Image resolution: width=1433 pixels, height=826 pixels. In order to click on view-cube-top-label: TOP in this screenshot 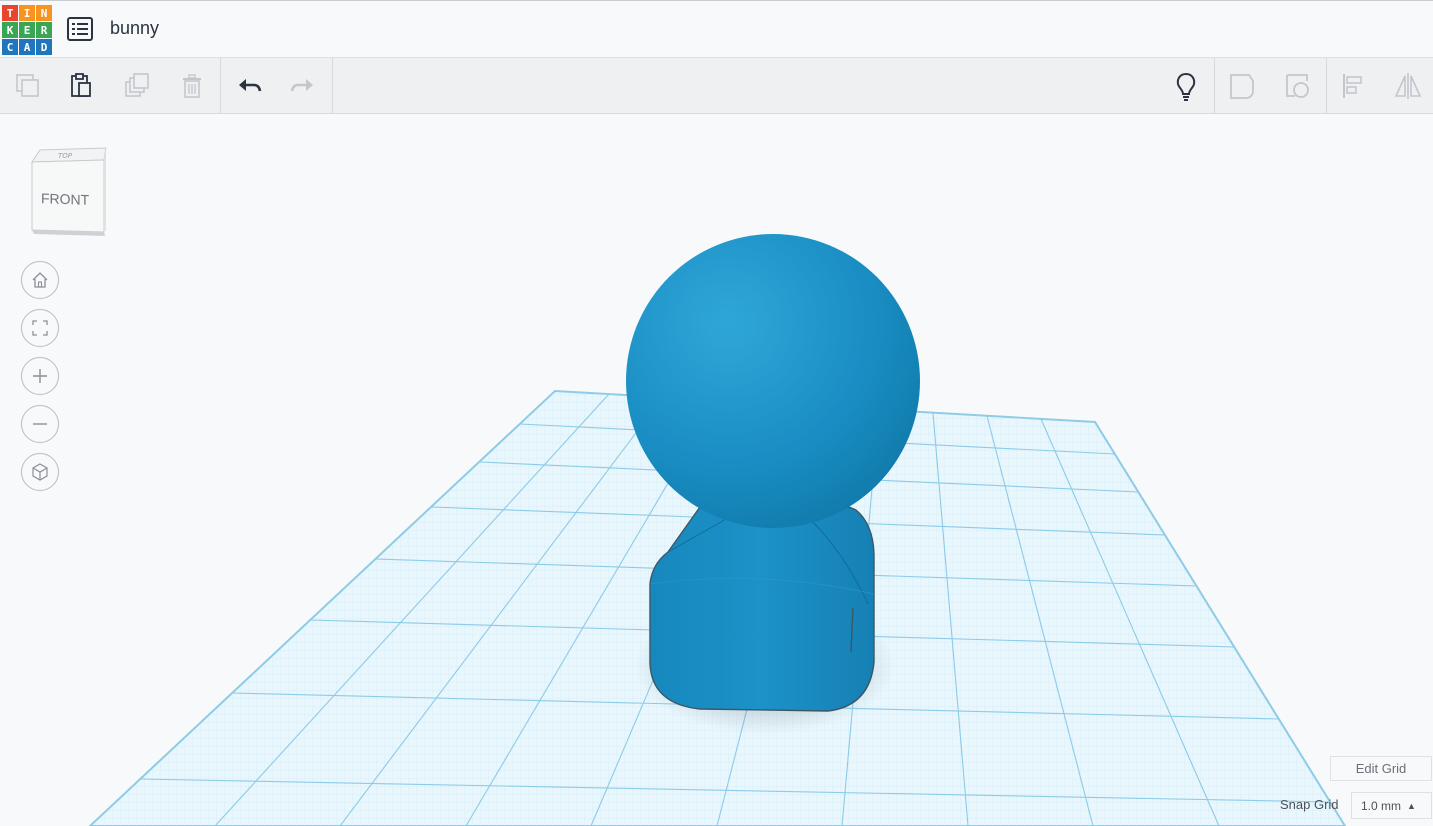, I will do `click(65, 156)`.